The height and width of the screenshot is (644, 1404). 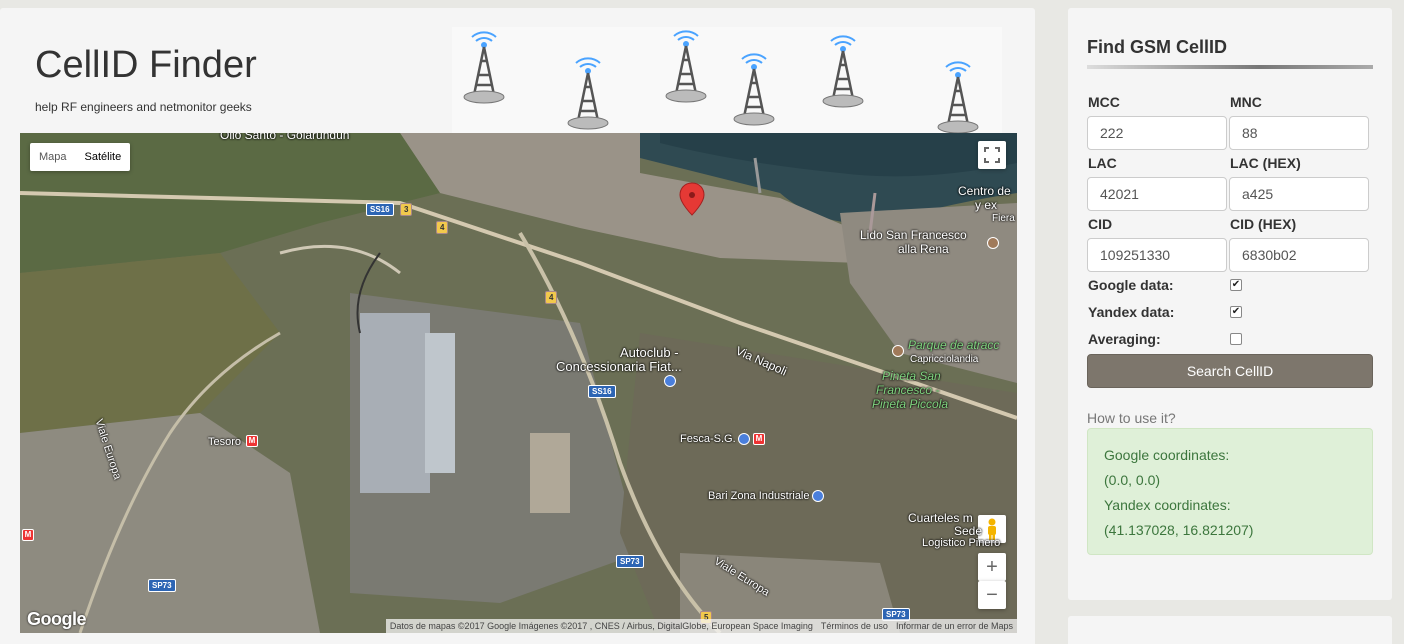 I want to click on cell-towers-banner, so click(x=727, y=85).